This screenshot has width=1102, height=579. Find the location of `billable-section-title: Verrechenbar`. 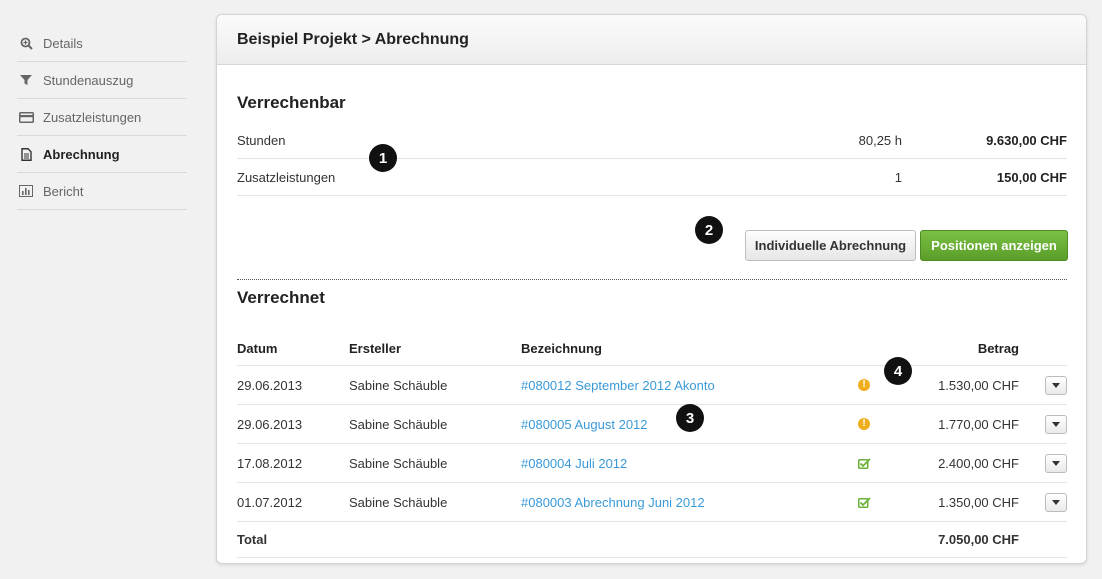

billable-section-title: Verrechenbar is located at coordinates (291, 102).